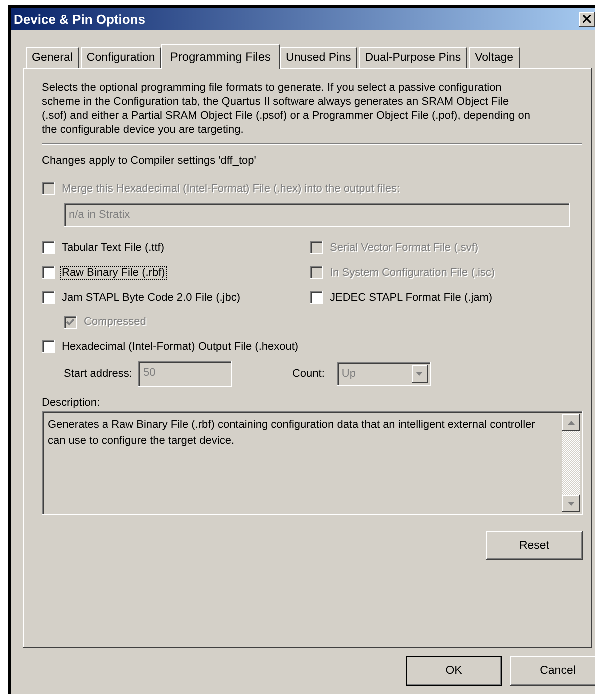 This screenshot has width=595, height=694. What do you see at coordinates (571, 422) in the screenshot?
I see `scroll-up-icon` at bounding box center [571, 422].